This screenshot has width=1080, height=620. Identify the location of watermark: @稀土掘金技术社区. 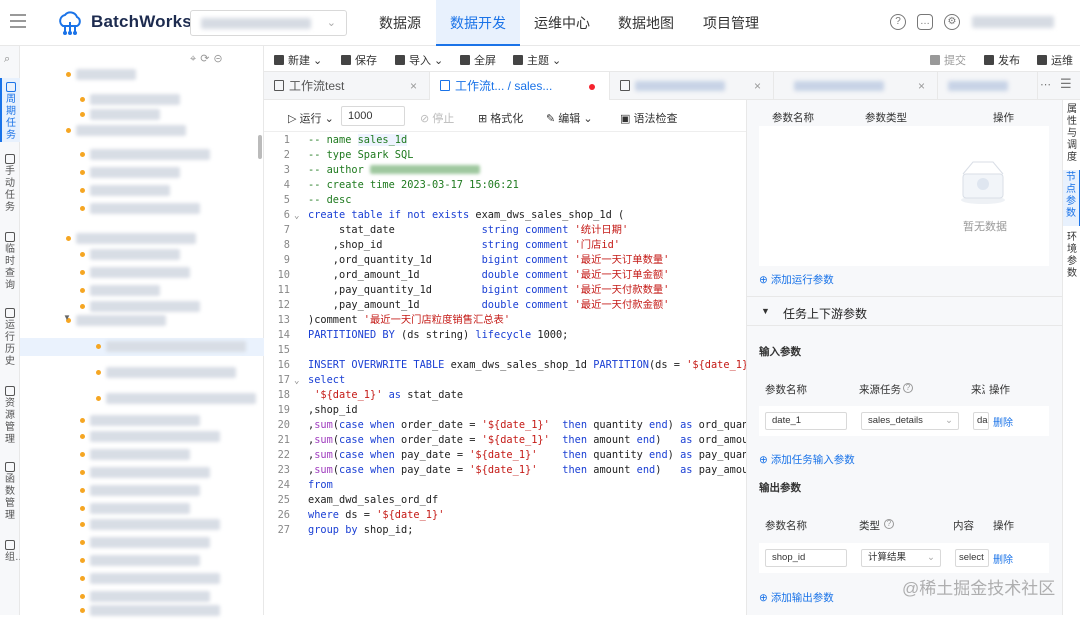
(979, 588).